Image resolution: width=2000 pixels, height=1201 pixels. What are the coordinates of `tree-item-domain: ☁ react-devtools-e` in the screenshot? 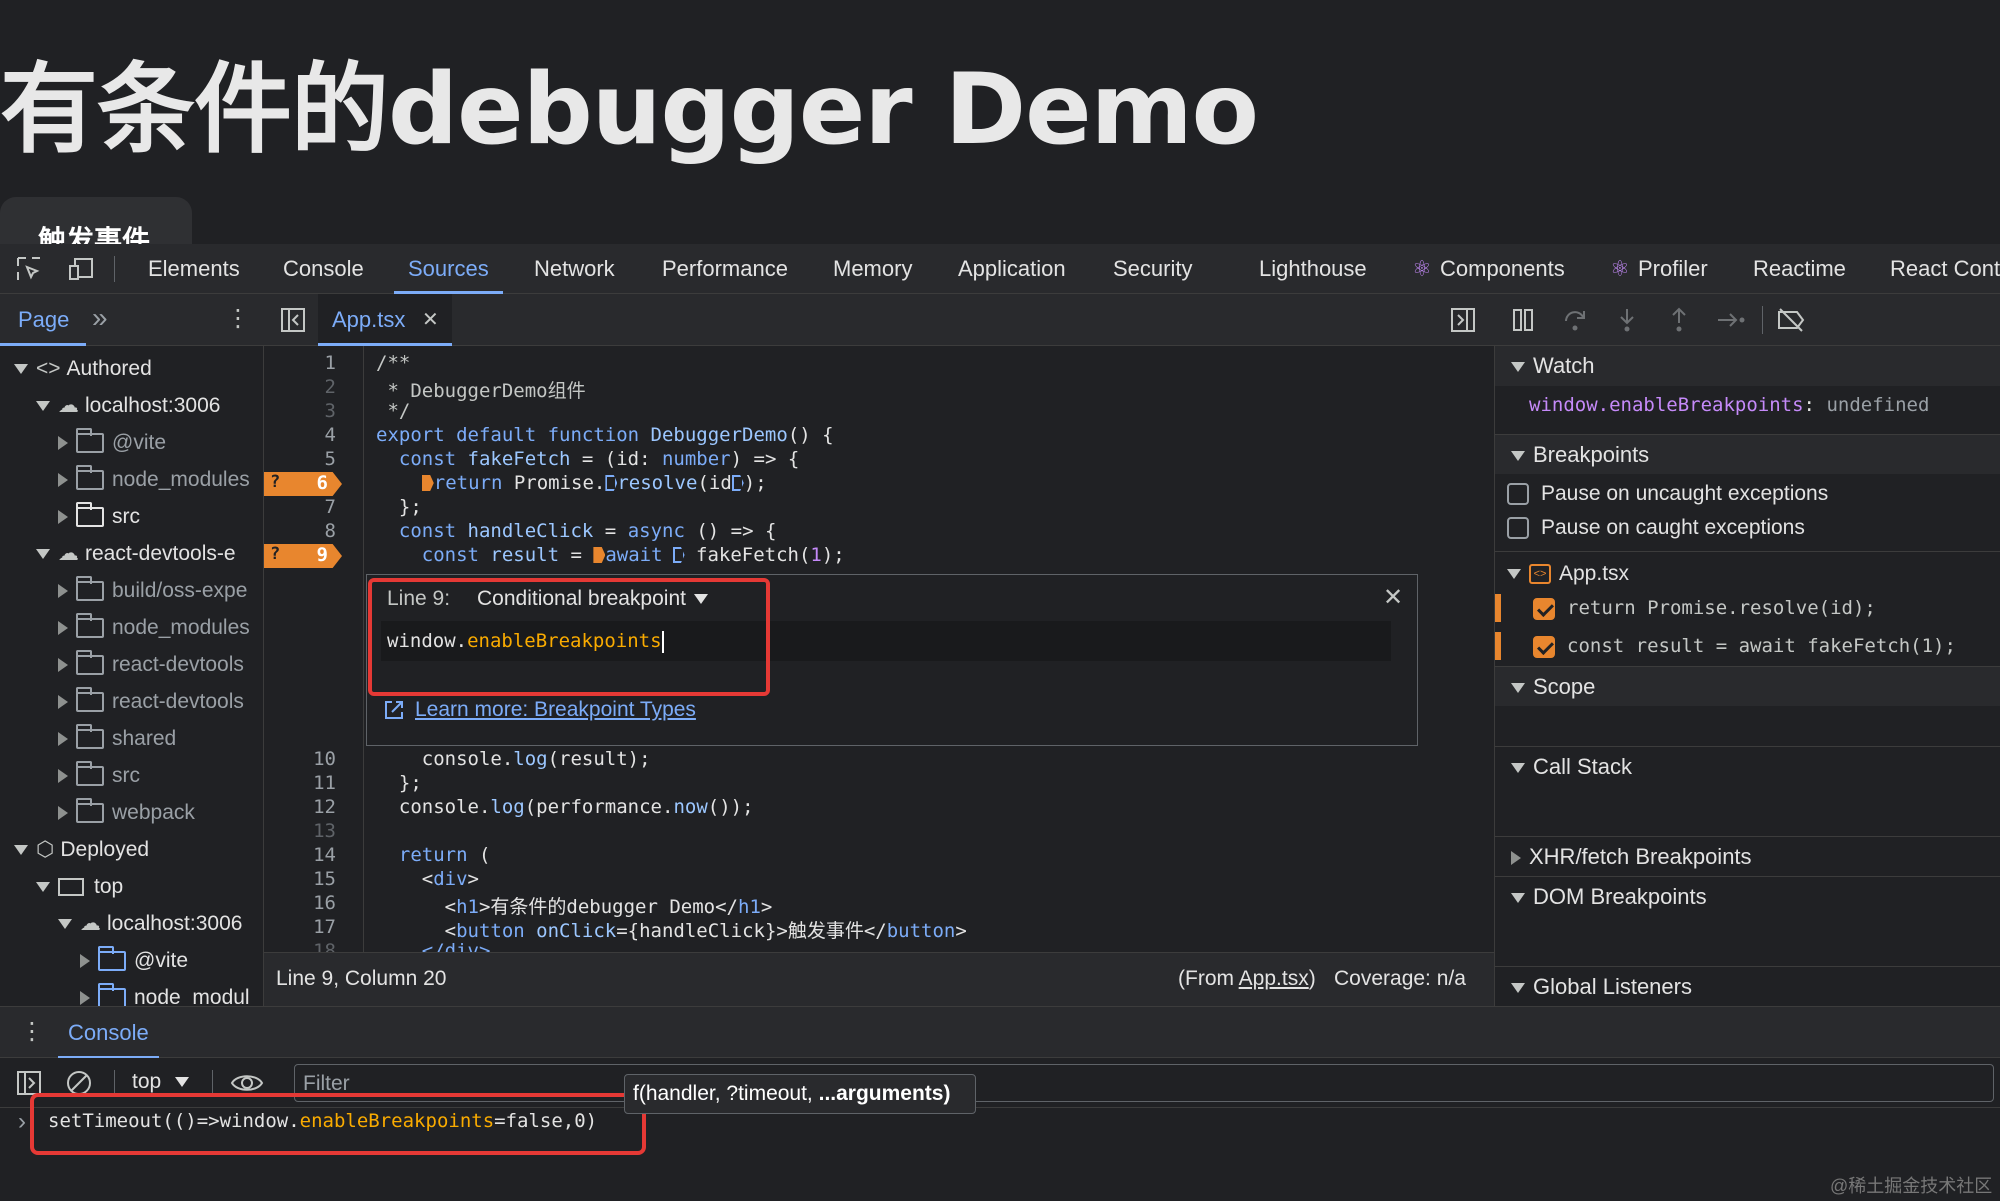 It's located at (136, 554).